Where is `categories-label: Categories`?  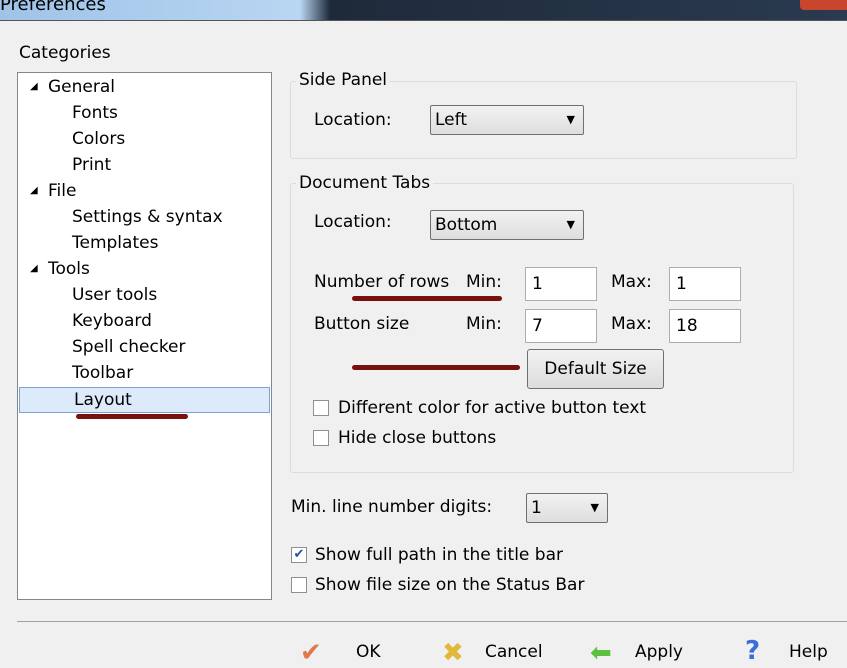
categories-label: Categories is located at coordinates (65, 53).